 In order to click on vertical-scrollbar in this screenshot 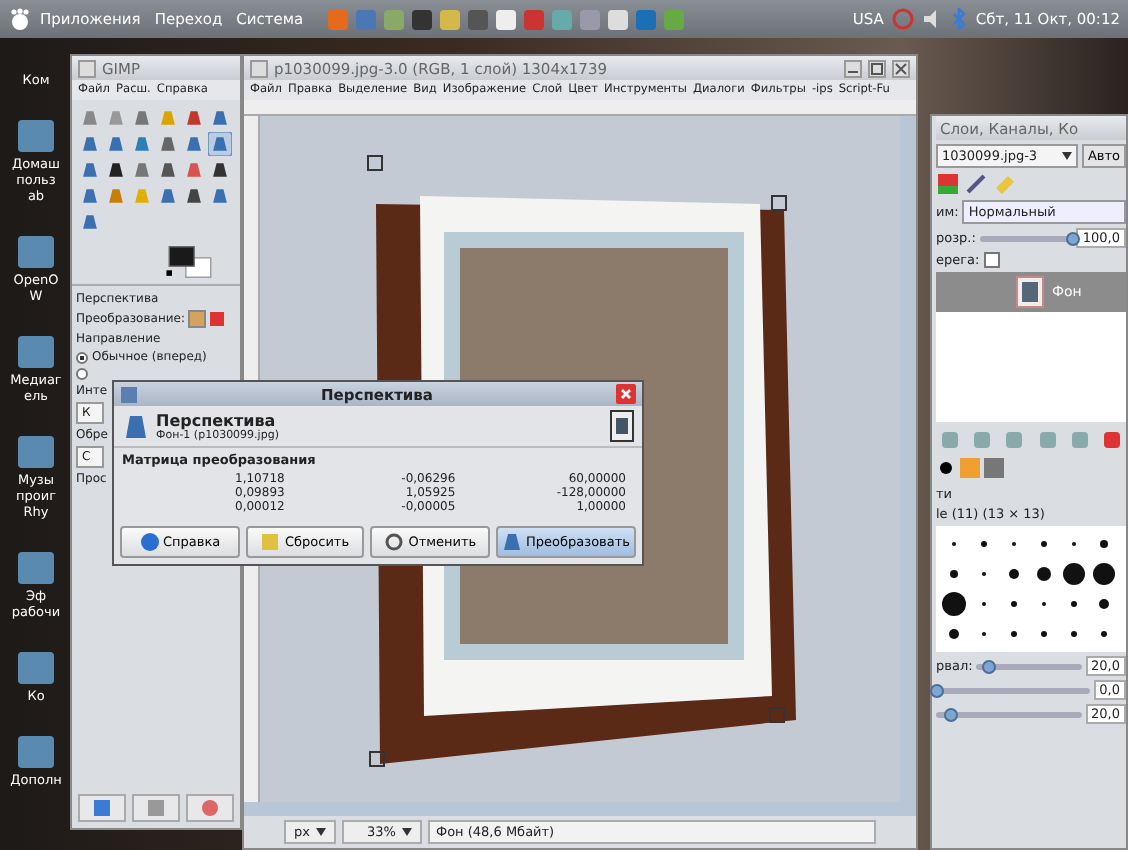, I will do `click(908, 459)`.